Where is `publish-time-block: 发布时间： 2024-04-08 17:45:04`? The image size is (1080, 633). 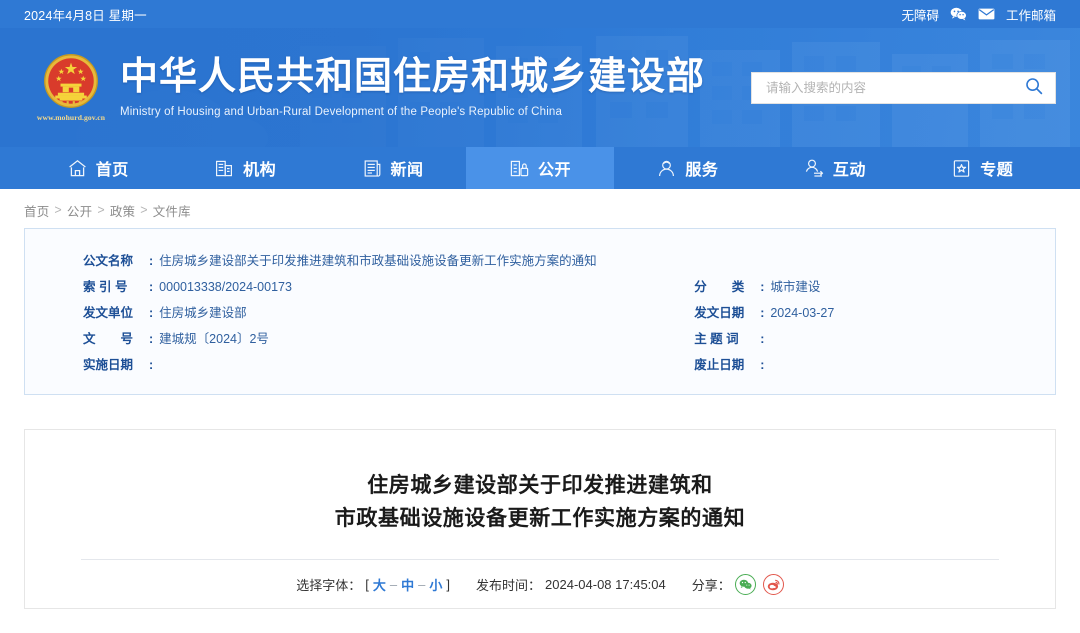
publish-time-block: 发布时间： 2024-04-08 17:45:04 is located at coordinates (571, 584).